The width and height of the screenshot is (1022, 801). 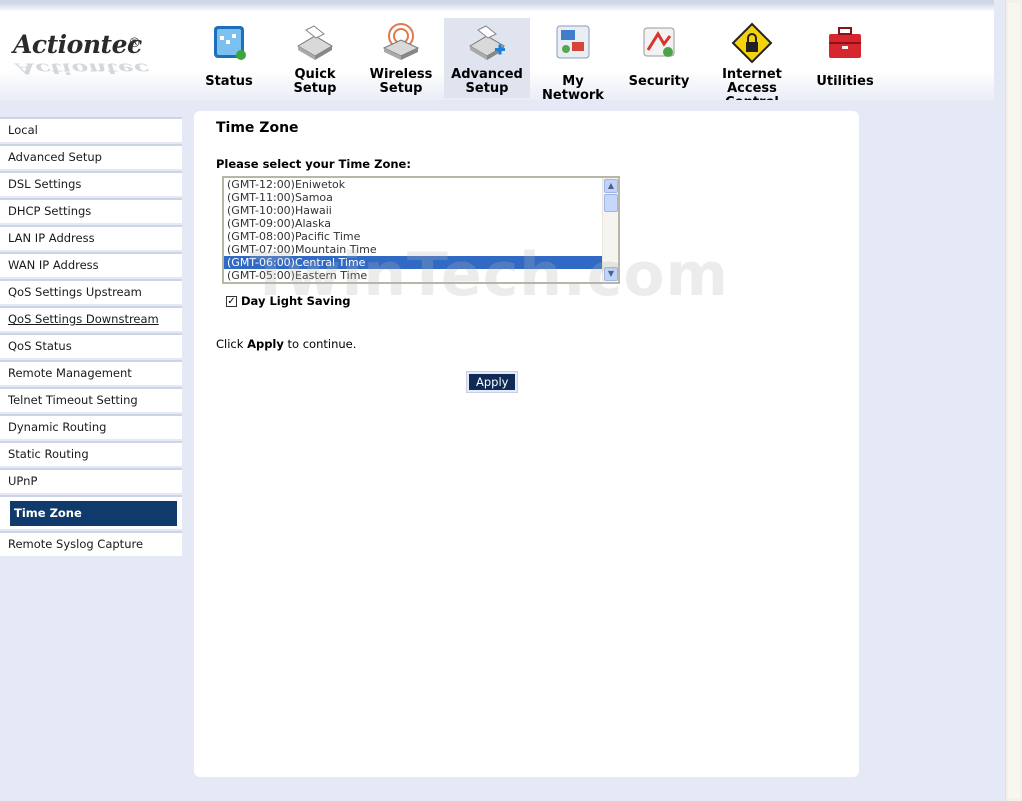 What do you see at coordinates (229, 81) in the screenshot?
I see `tab-status-label: Status` at bounding box center [229, 81].